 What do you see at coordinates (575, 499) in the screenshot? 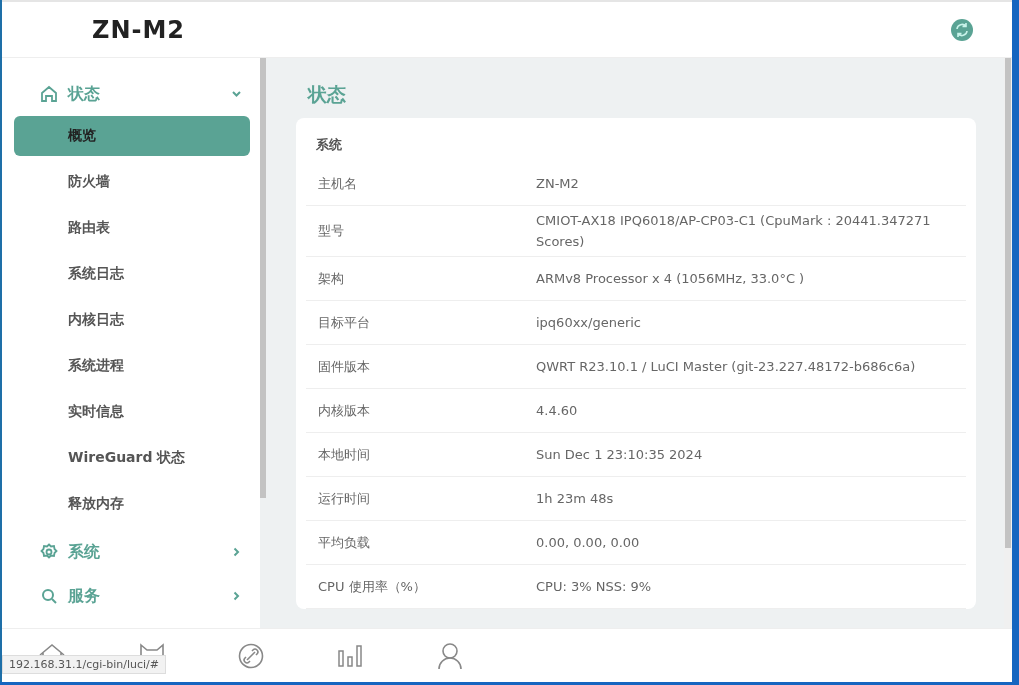
I see `field-value: 1h 23m 48s` at bounding box center [575, 499].